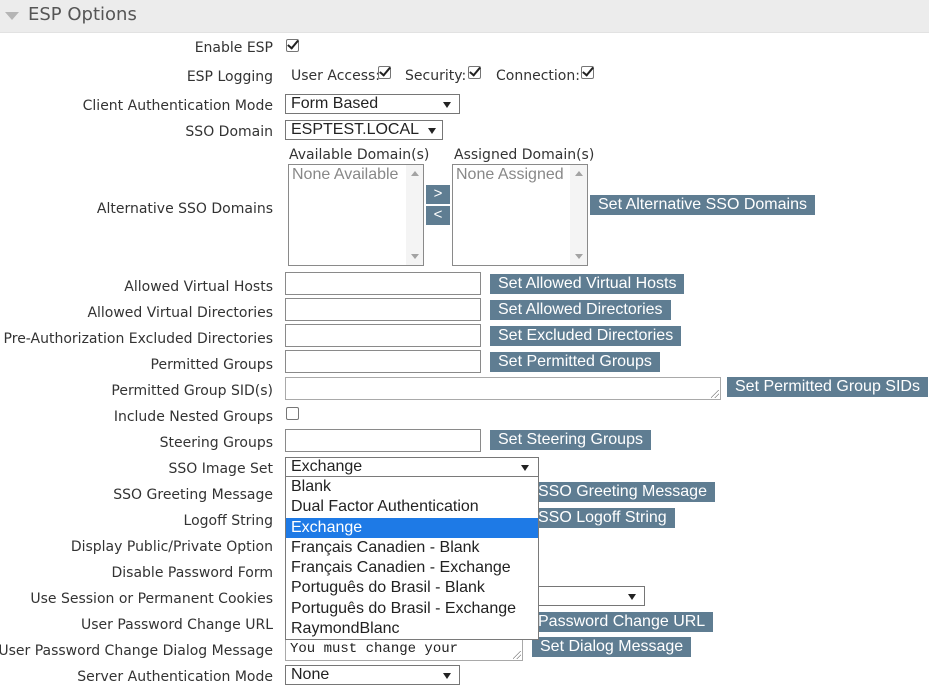 This screenshot has width=929, height=688. I want to click on pw-change-url-label: User Password Change URL, so click(176, 625).